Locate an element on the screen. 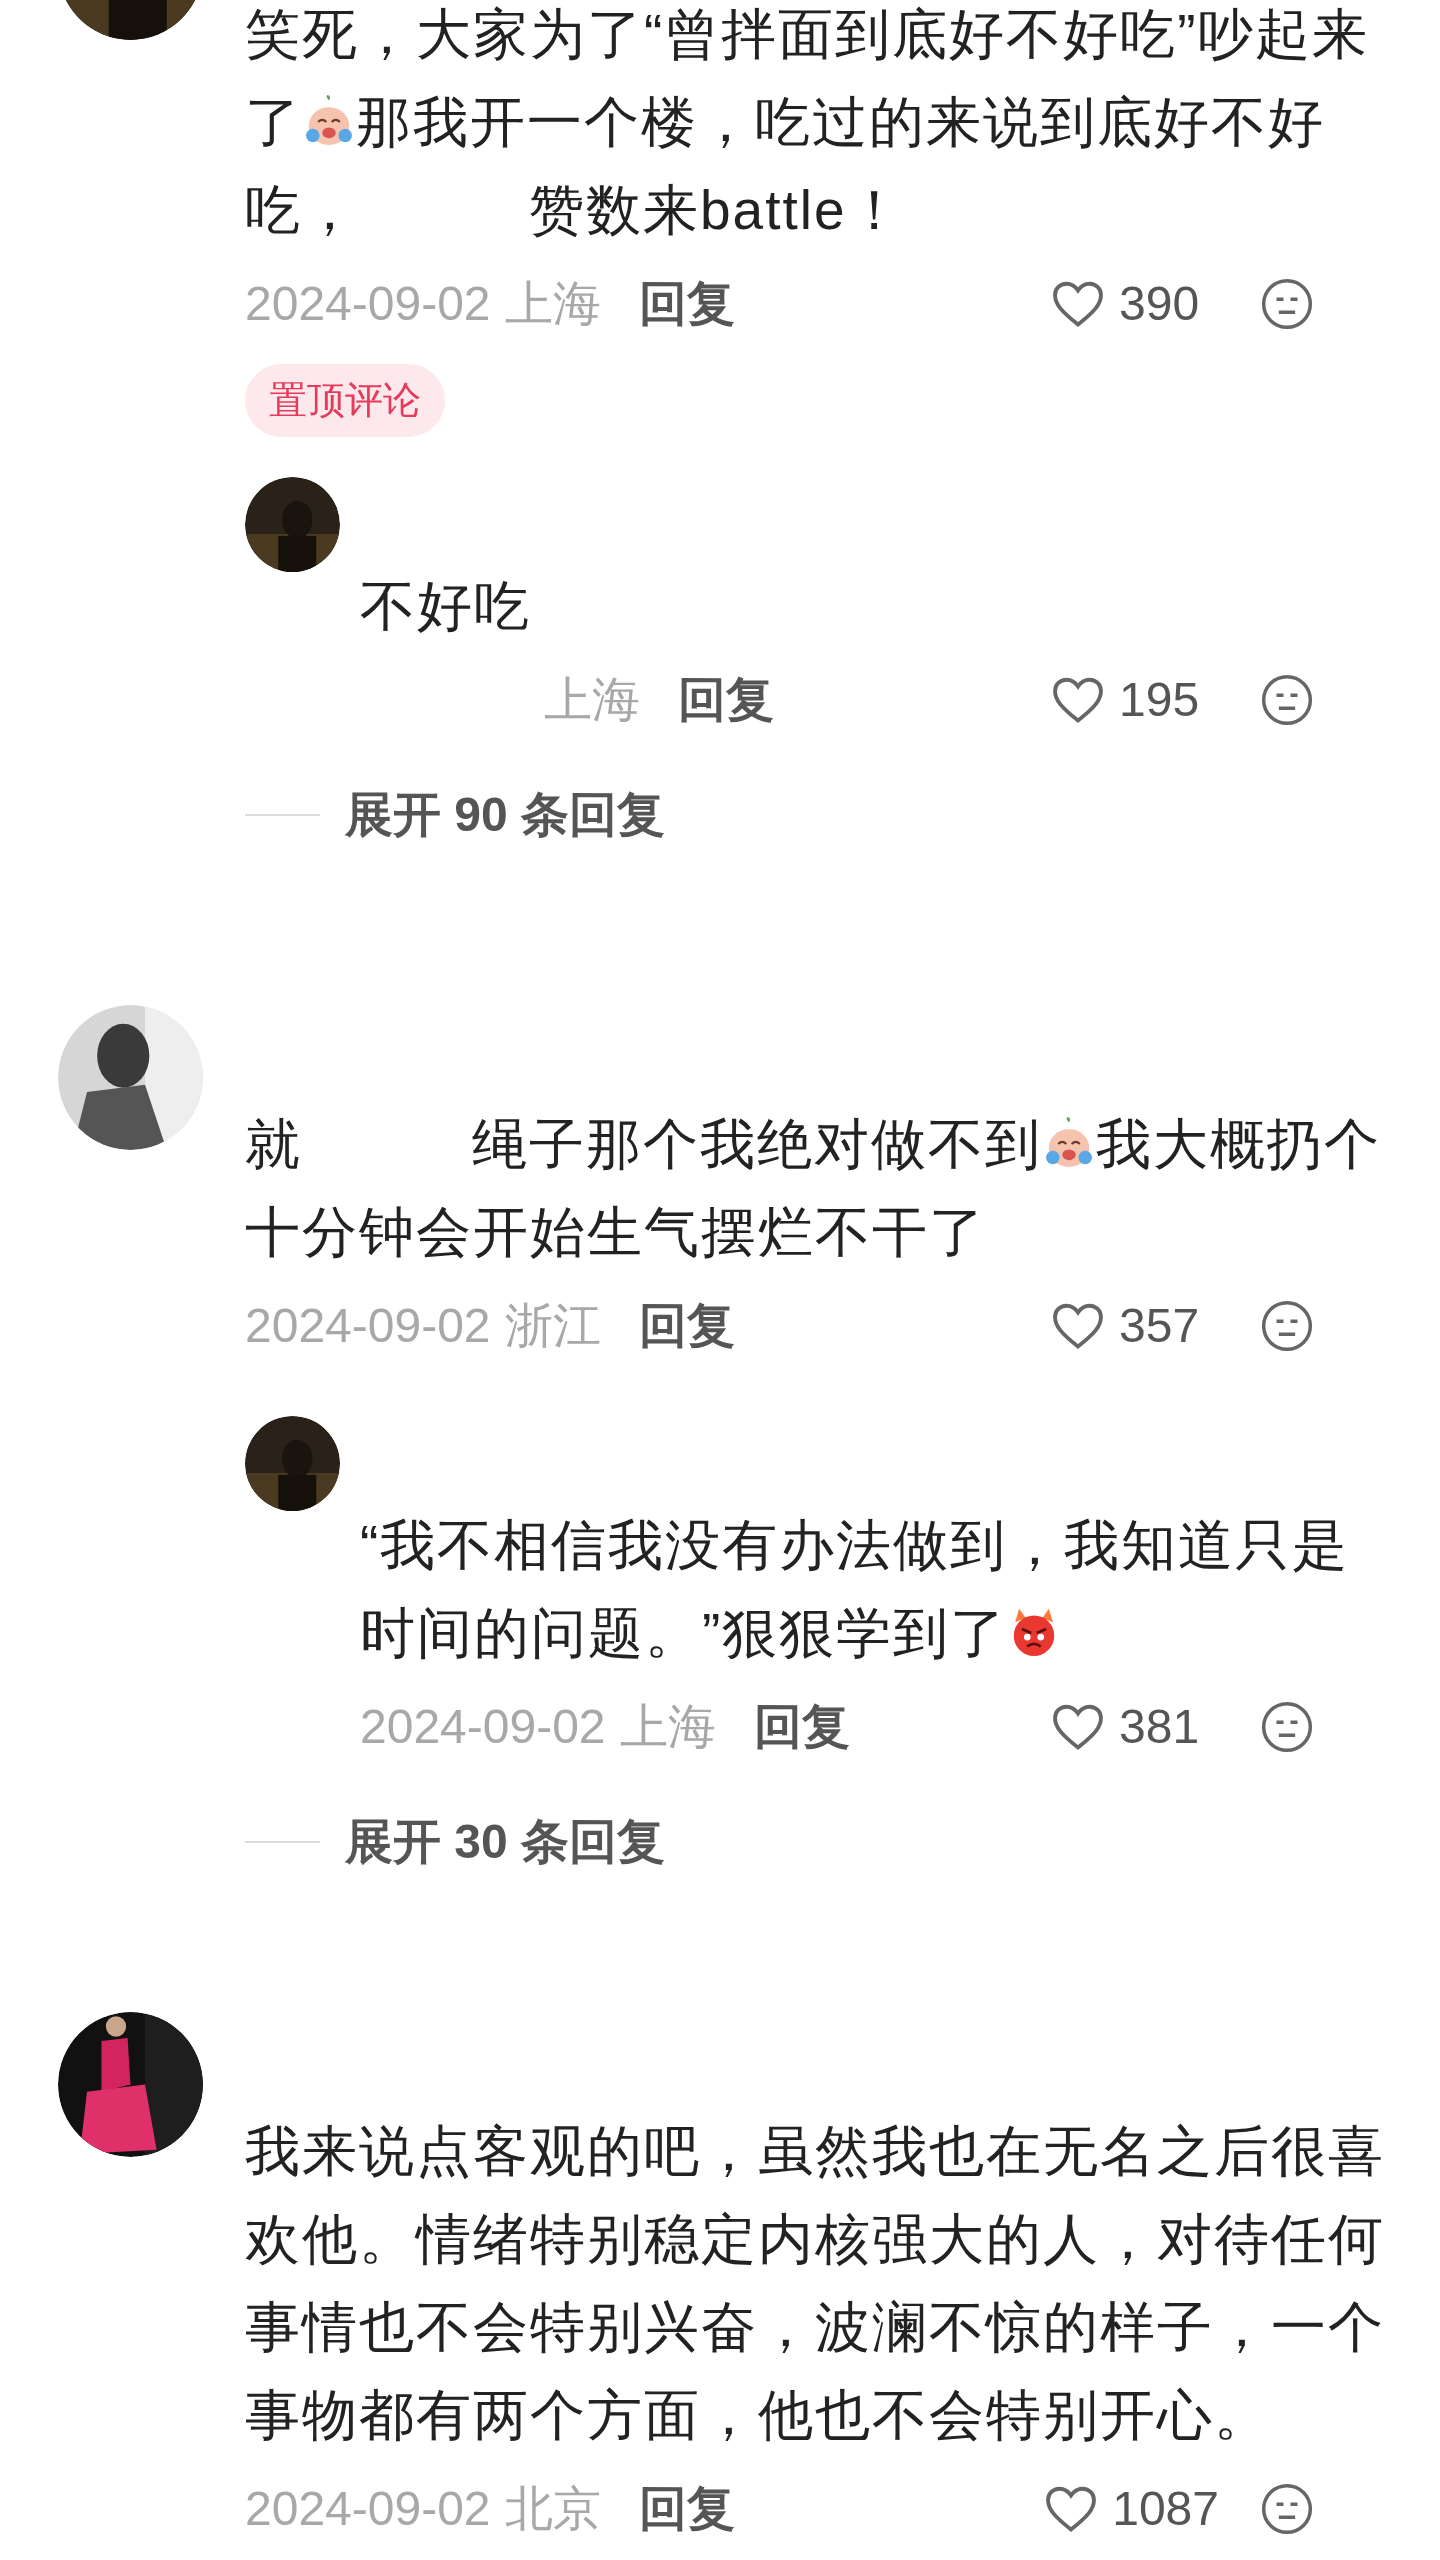  like-count: 1087 is located at coordinates (1165, 2509).